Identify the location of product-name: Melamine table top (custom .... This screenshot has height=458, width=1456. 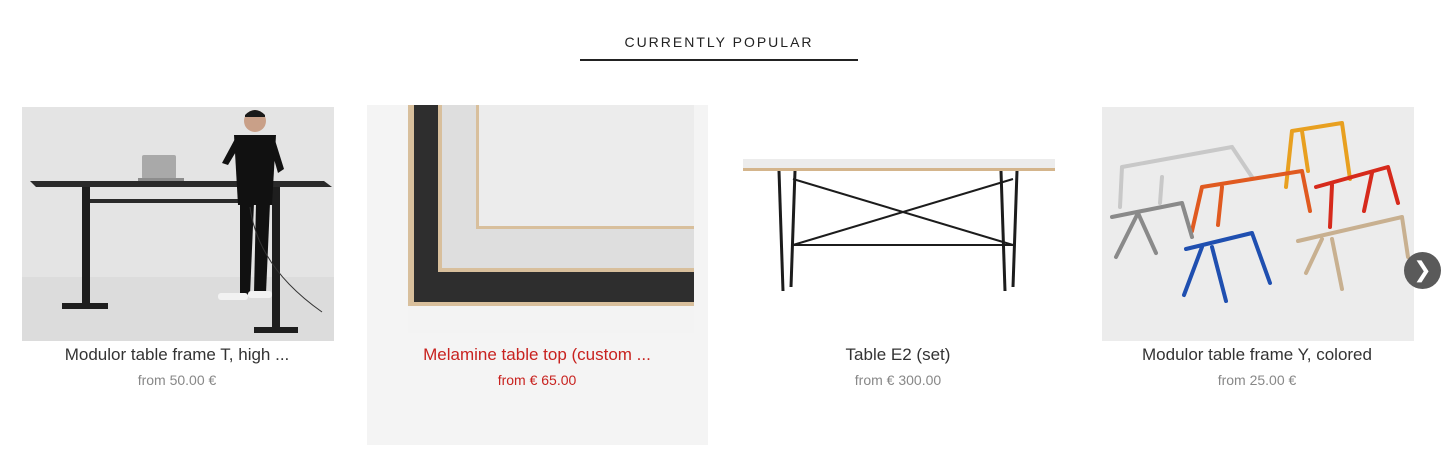
(537, 355).